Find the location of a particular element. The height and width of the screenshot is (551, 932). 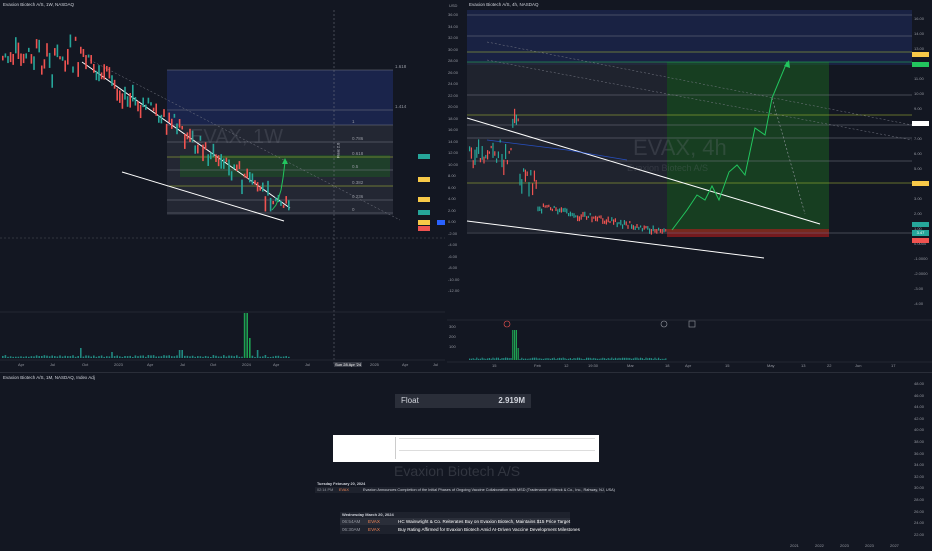

monthly-x-label: 2023 is located at coordinates (844, 545).